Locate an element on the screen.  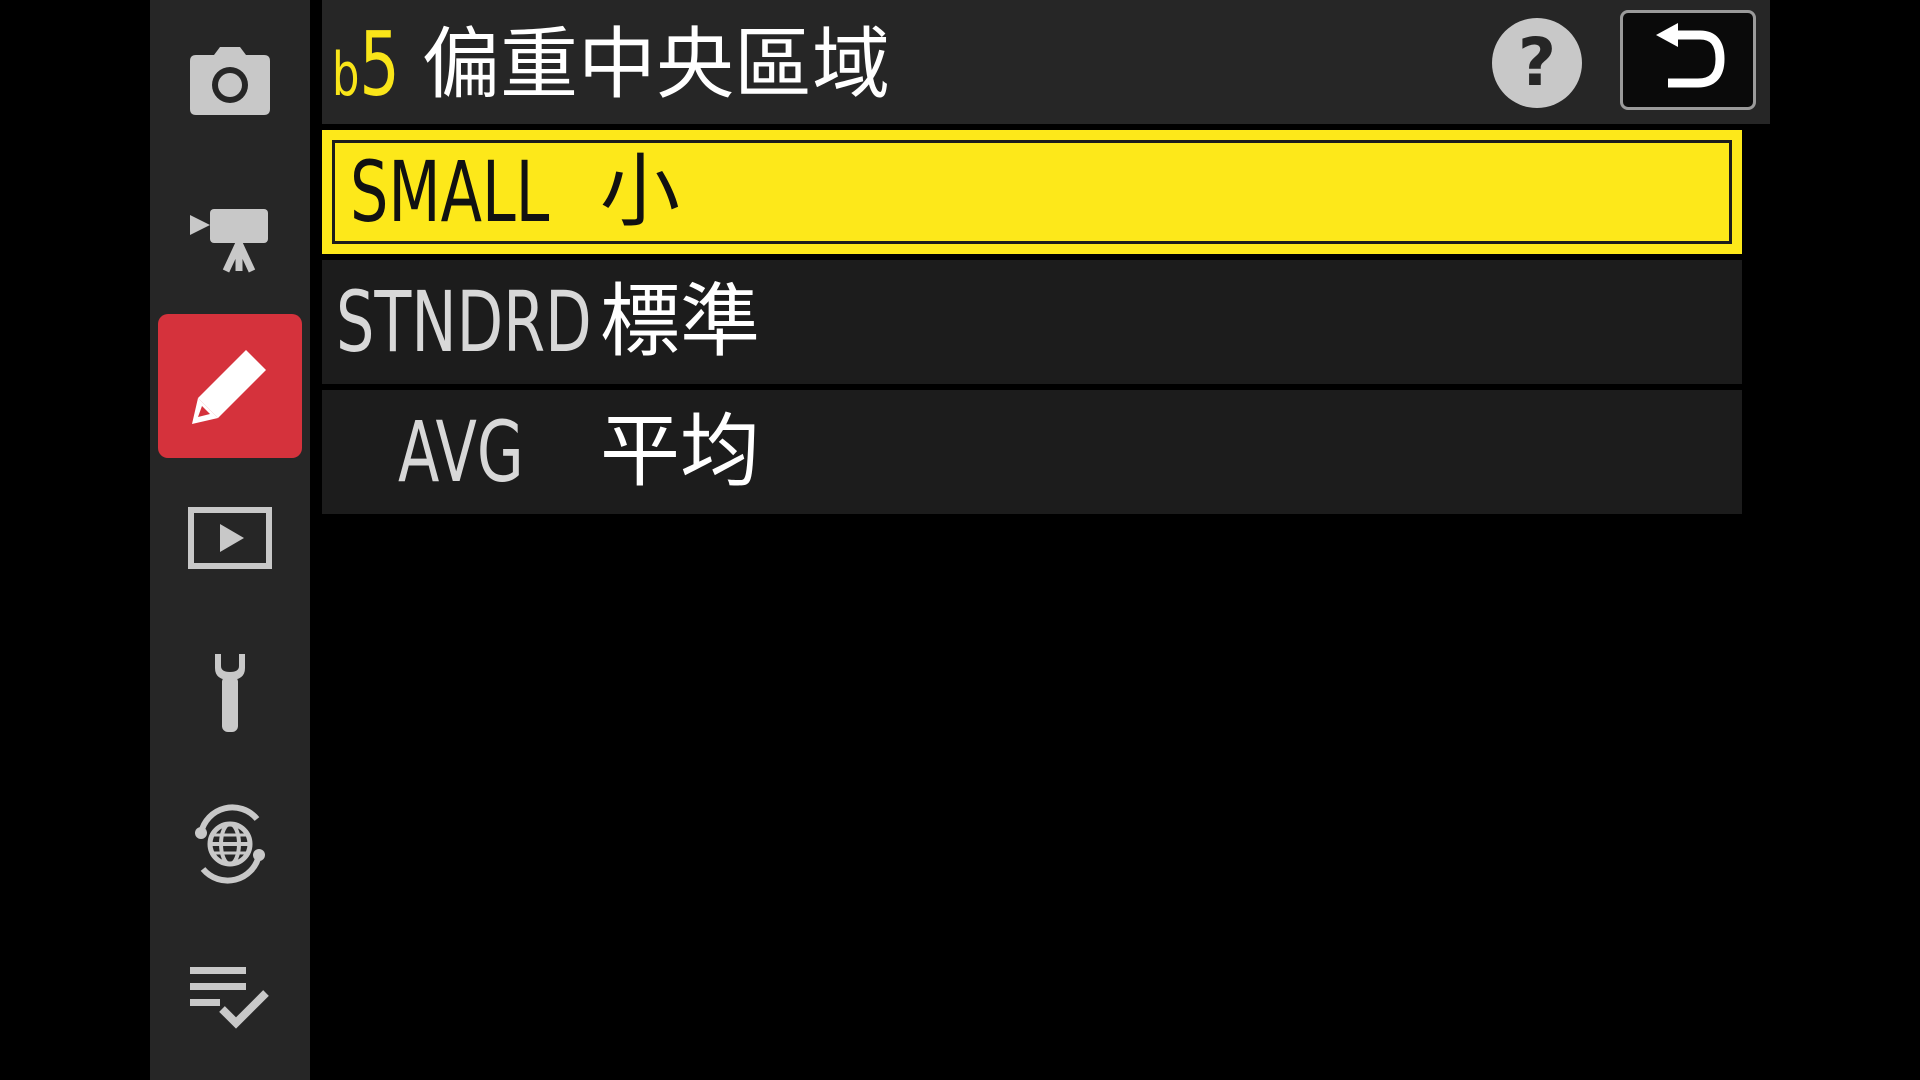
playback-menu-tab is located at coordinates (230, 538).